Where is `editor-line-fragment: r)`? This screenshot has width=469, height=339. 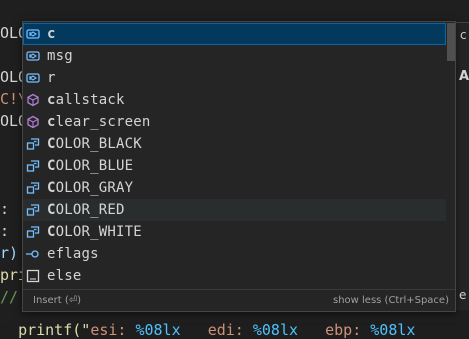
editor-line-fragment: r) is located at coordinates (9, 253).